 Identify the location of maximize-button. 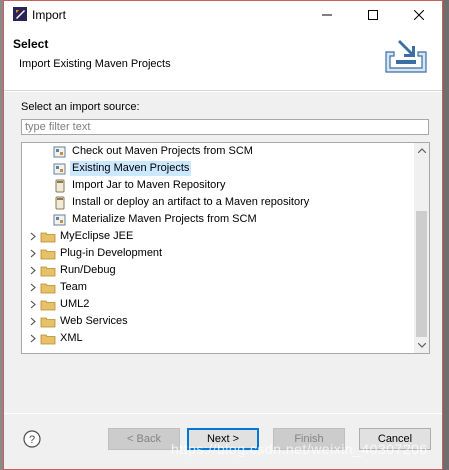
(373, 14).